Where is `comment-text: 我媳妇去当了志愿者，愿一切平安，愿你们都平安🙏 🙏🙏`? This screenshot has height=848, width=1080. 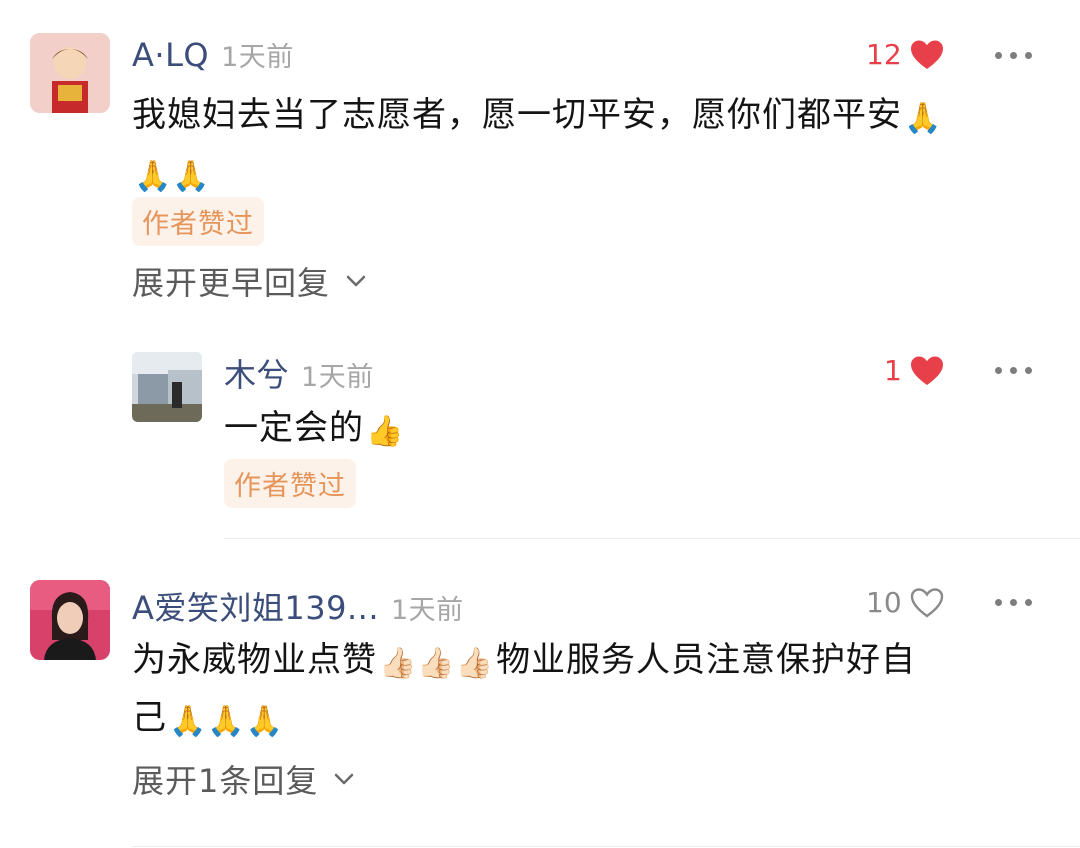
comment-text: 我媳妇去当了志愿者，愿一切平安，愿你们都平安🙏 🙏🙏 is located at coordinates (592, 146).